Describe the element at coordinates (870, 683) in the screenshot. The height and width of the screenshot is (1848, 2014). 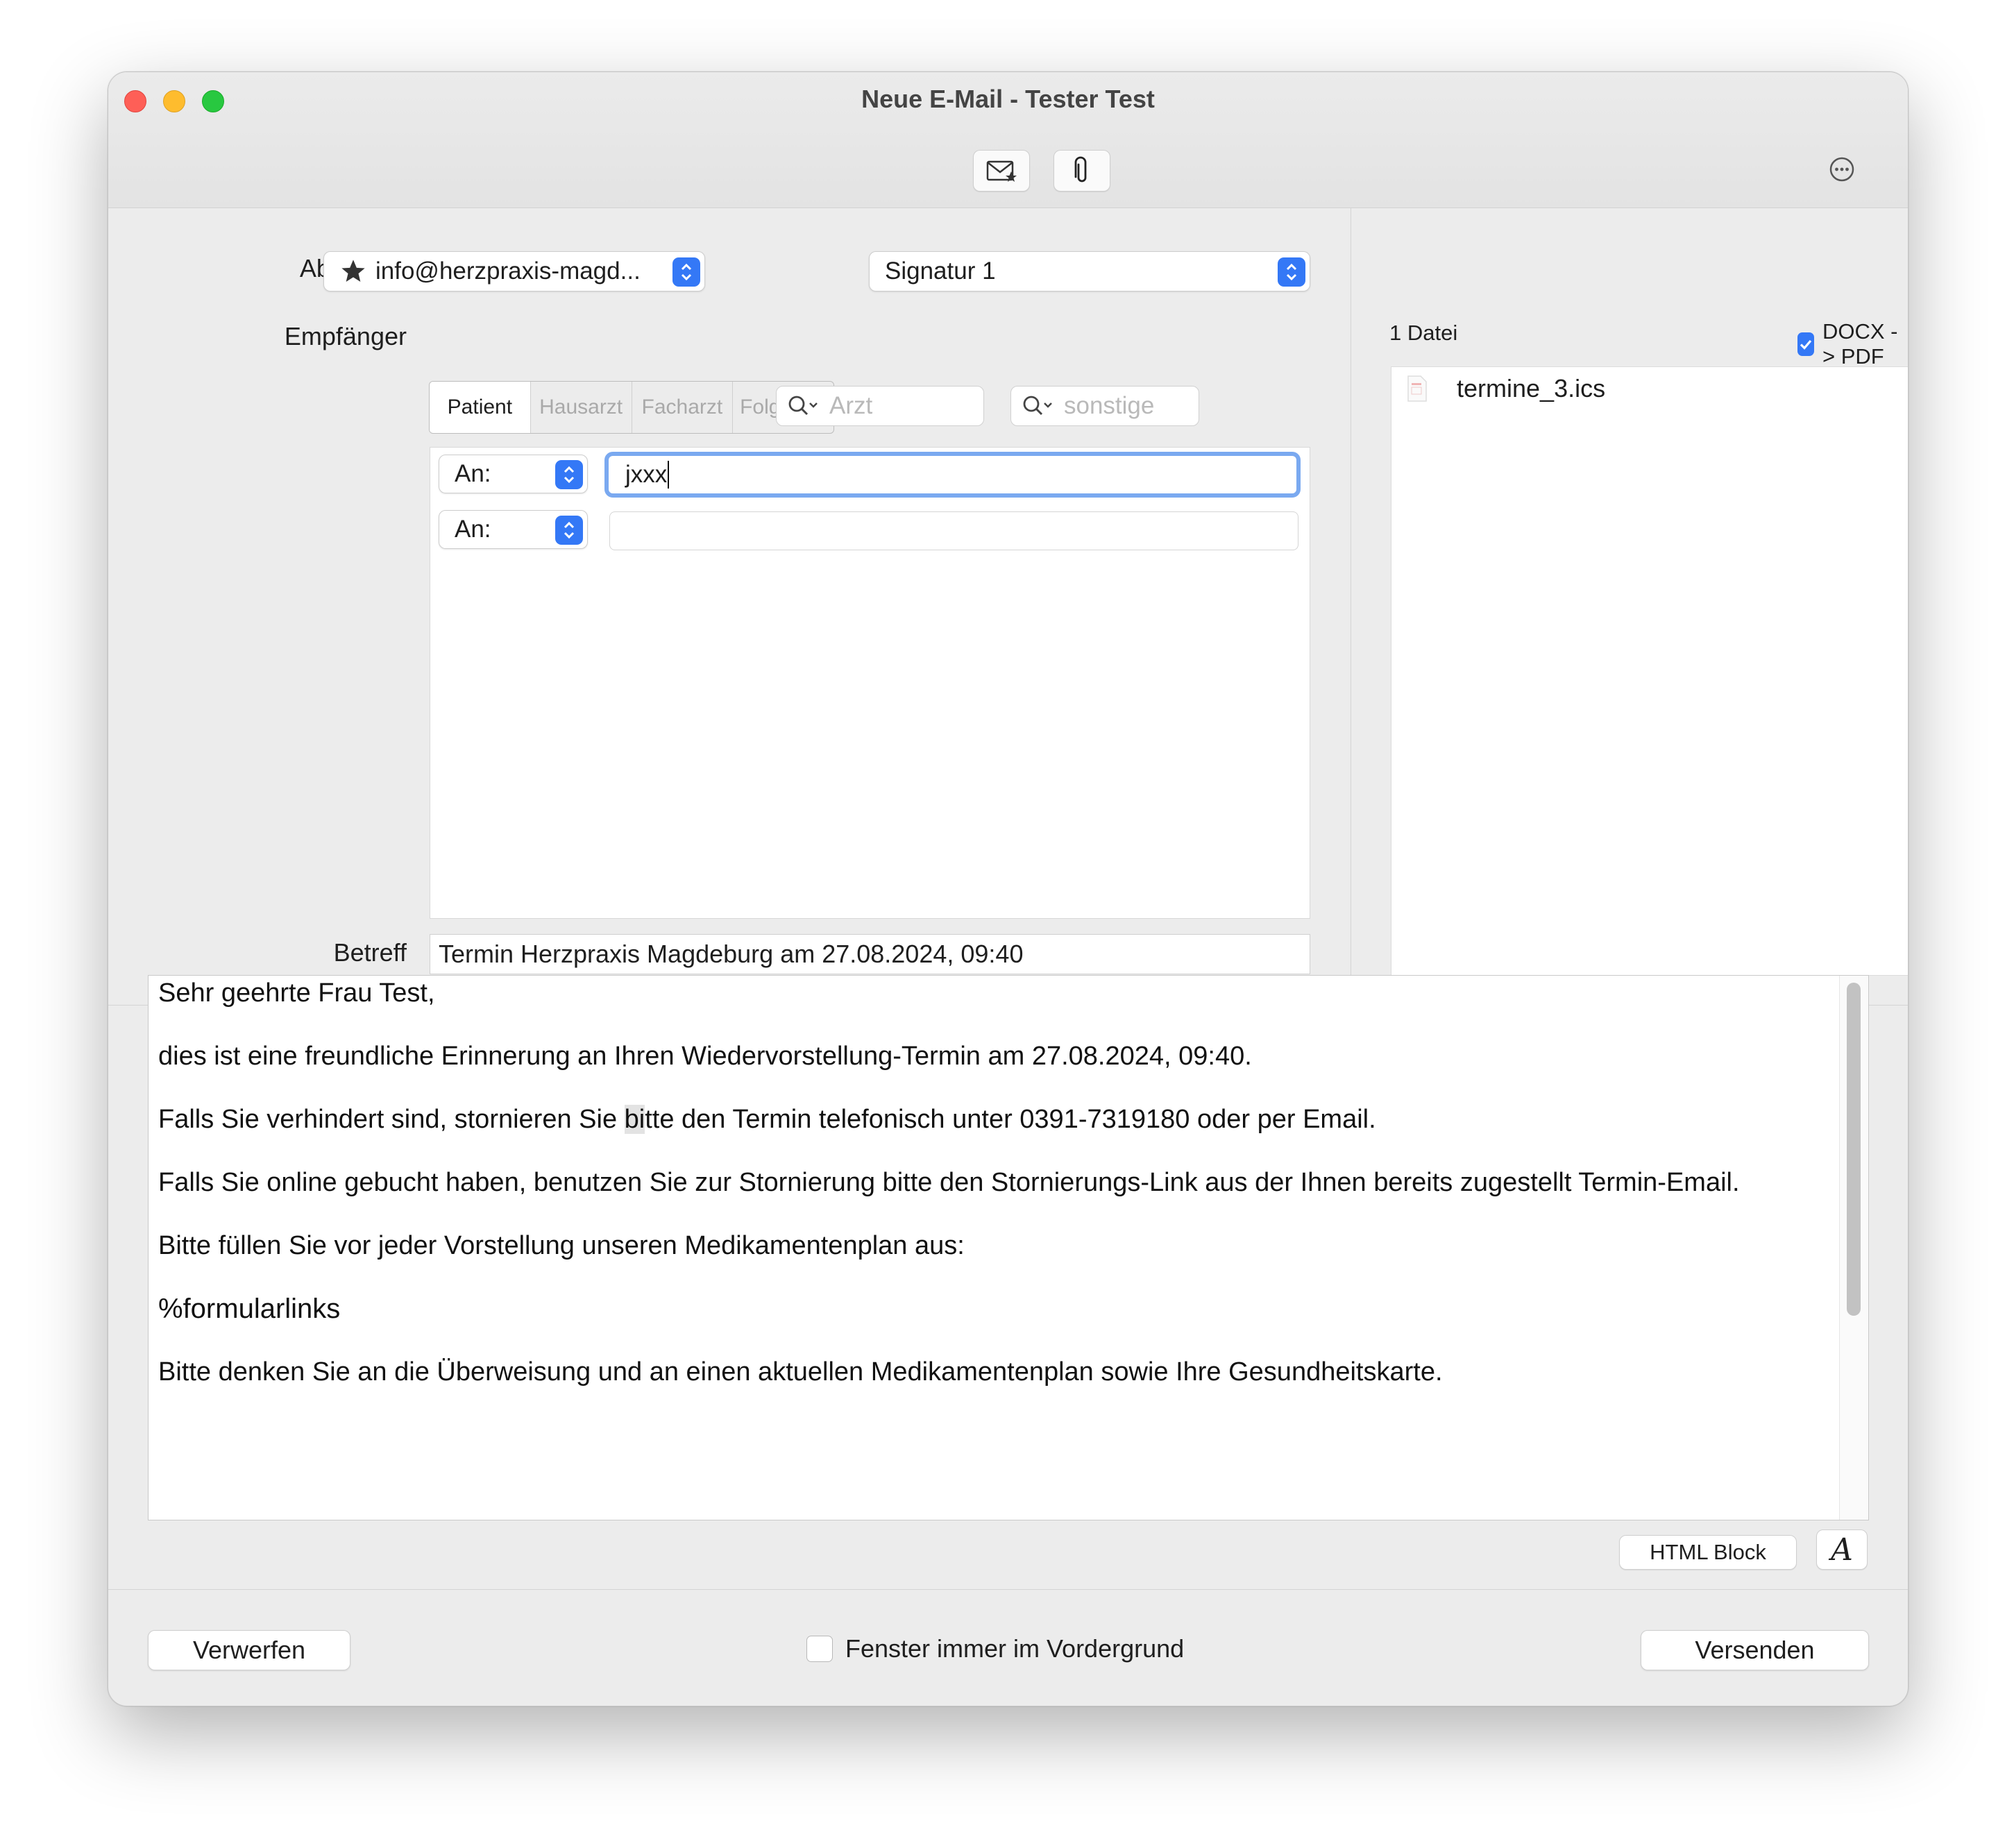
I see `recipients-panel: An: jxxx An:` at that location.